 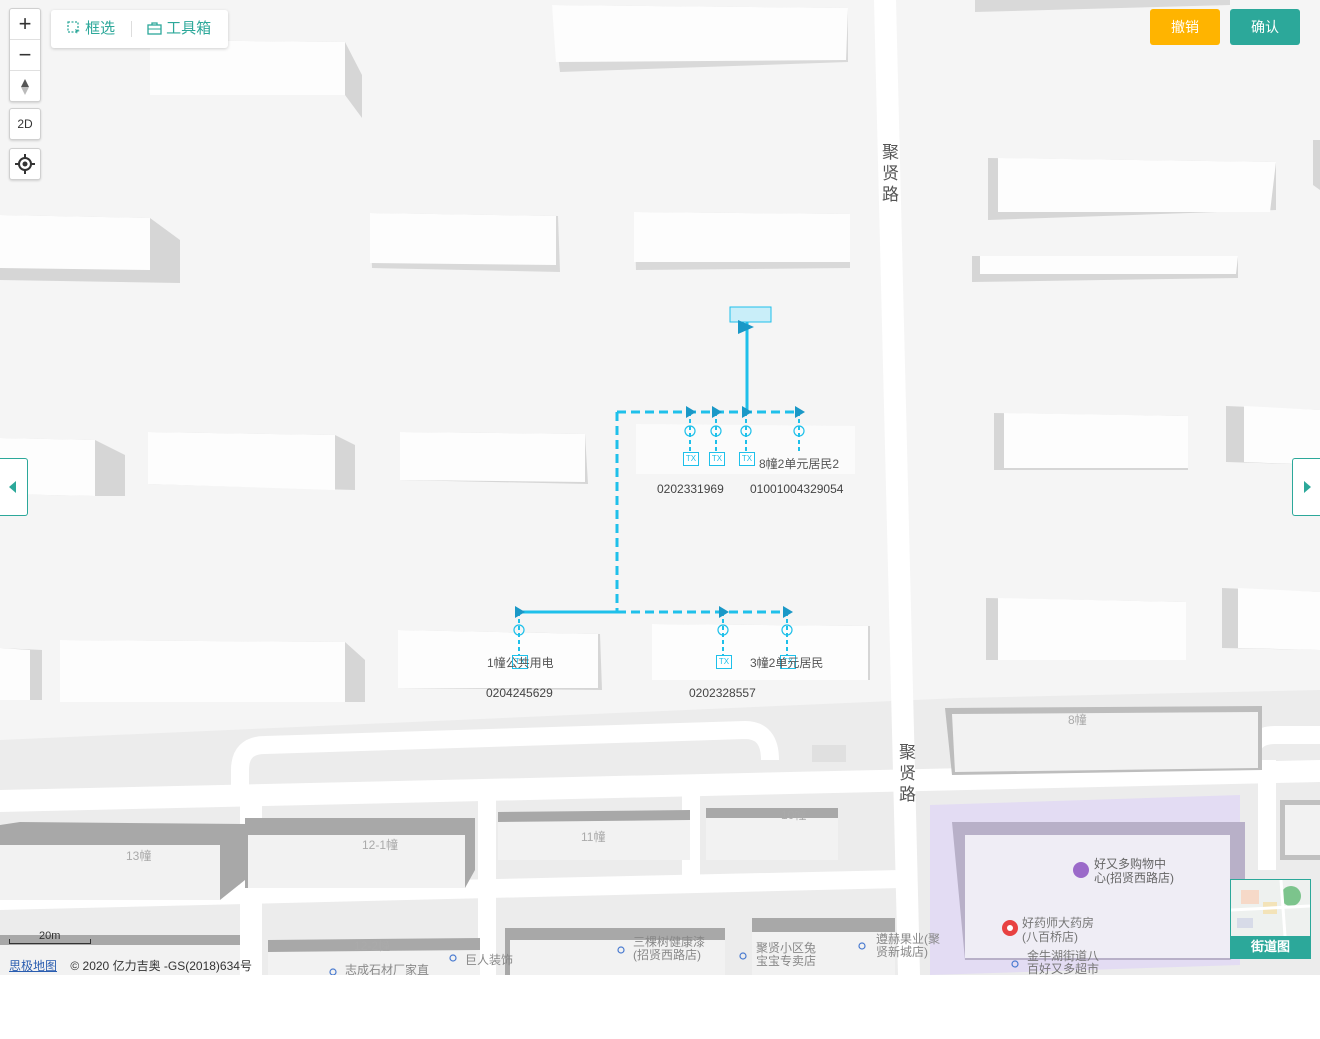 I want to click on poi-label: 巨人装饰, so click(x=489, y=959).